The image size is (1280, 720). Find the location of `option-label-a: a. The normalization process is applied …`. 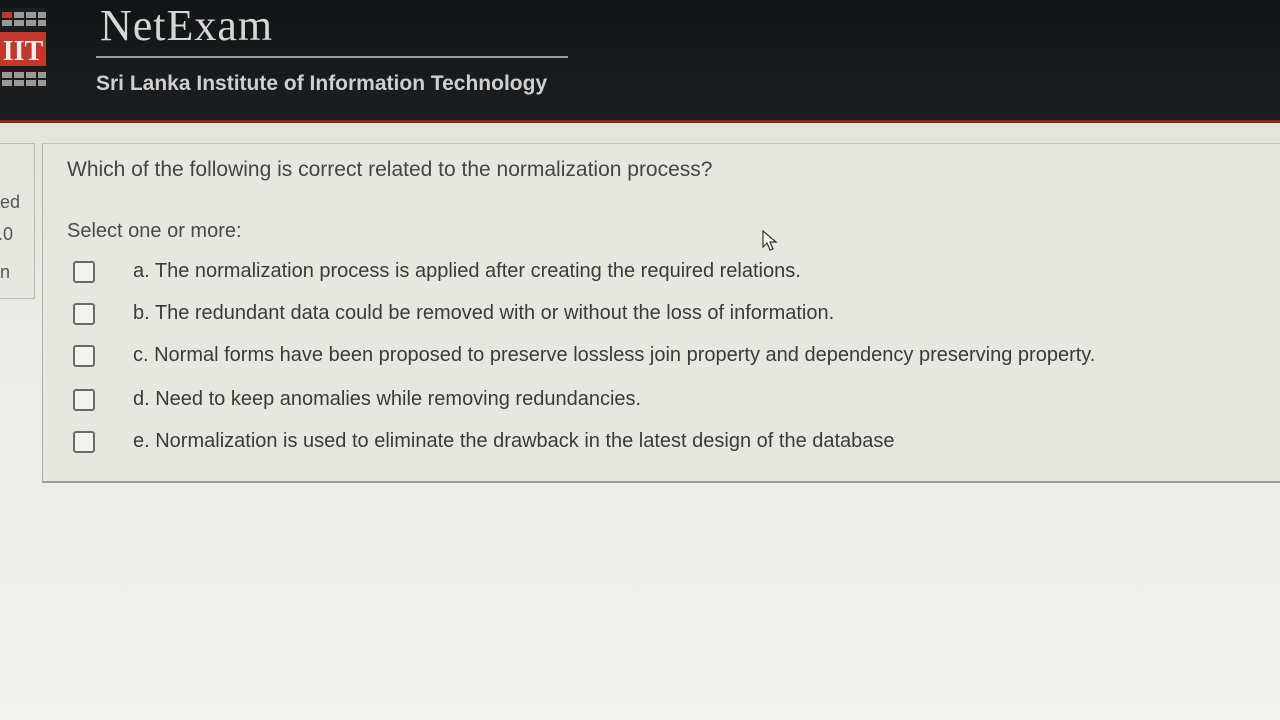

option-label-a: a. The normalization process is applied … is located at coordinates (467, 271).